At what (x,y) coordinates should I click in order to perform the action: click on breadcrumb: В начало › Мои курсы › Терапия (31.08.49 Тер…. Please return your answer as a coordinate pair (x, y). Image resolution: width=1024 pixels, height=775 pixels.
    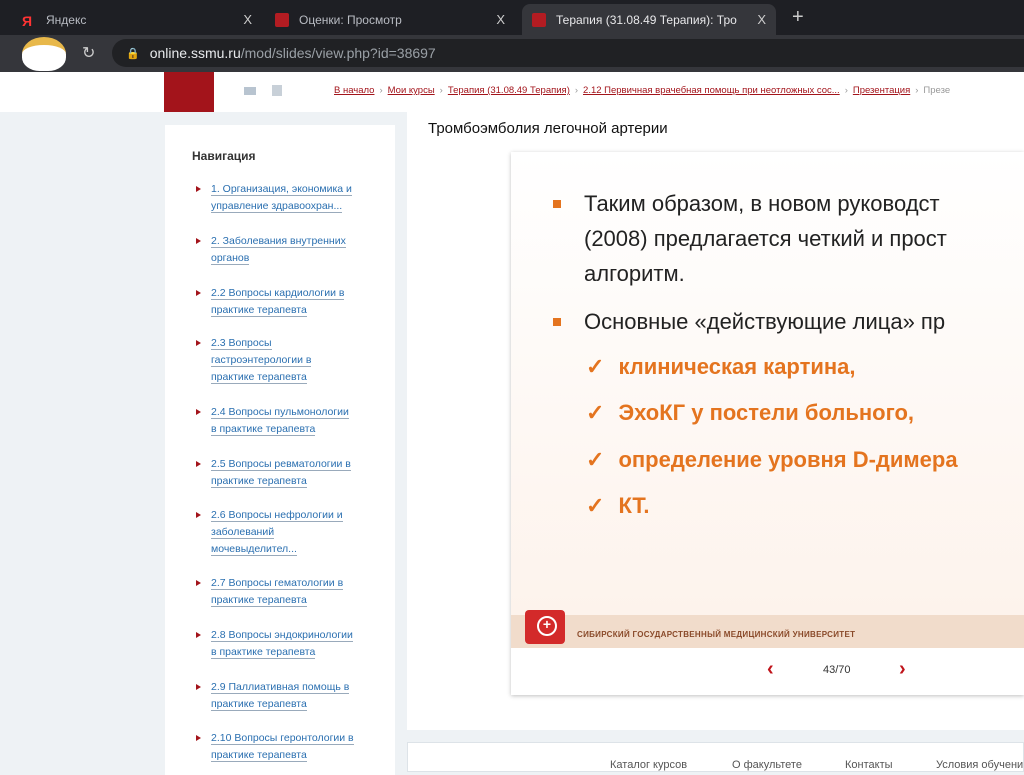
    Looking at the image, I should click on (642, 90).